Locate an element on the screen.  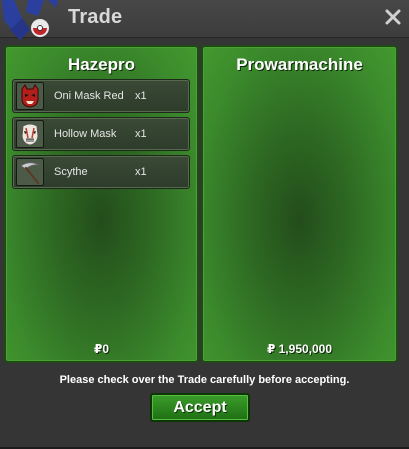
right-money-offer: ₽ 1,950,000 is located at coordinates (299, 349).